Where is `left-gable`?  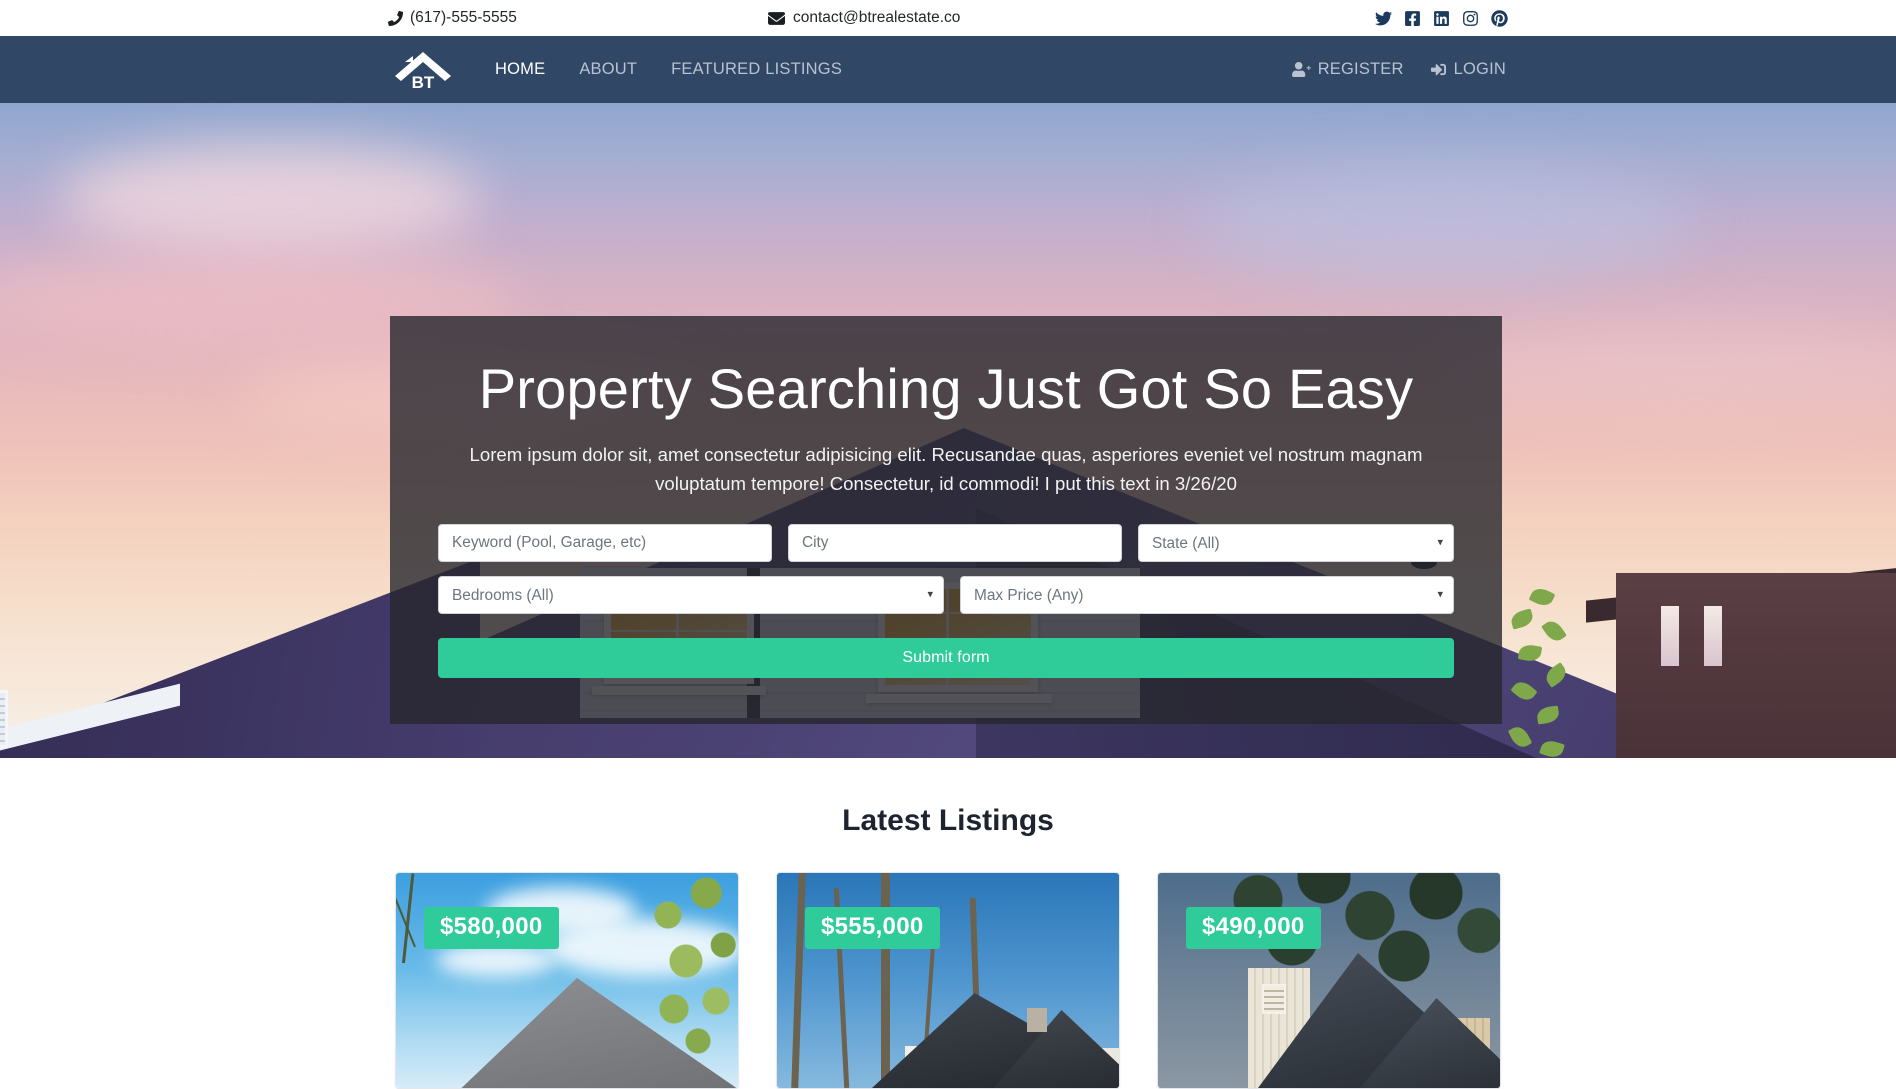 left-gable is located at coordinates (90, 703).